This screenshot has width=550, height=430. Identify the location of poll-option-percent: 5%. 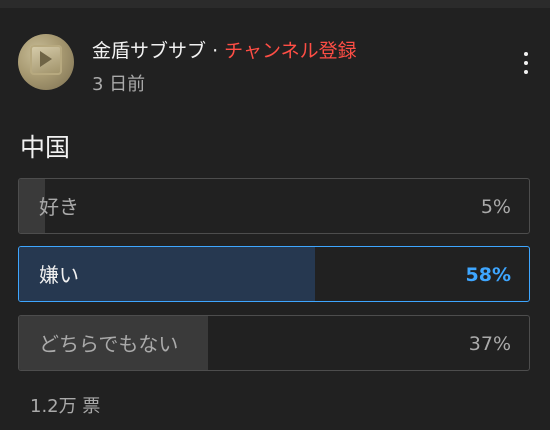
(495, 207).